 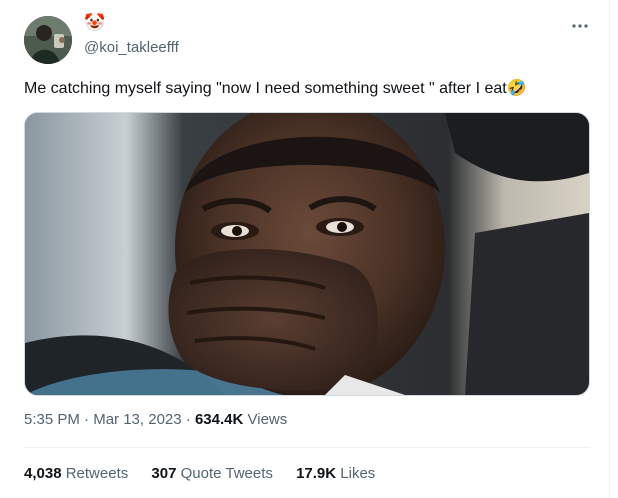 What do you see at coordinates (307, 447) in the screenshot?
I see `divider` at bounding box center [307, 447].